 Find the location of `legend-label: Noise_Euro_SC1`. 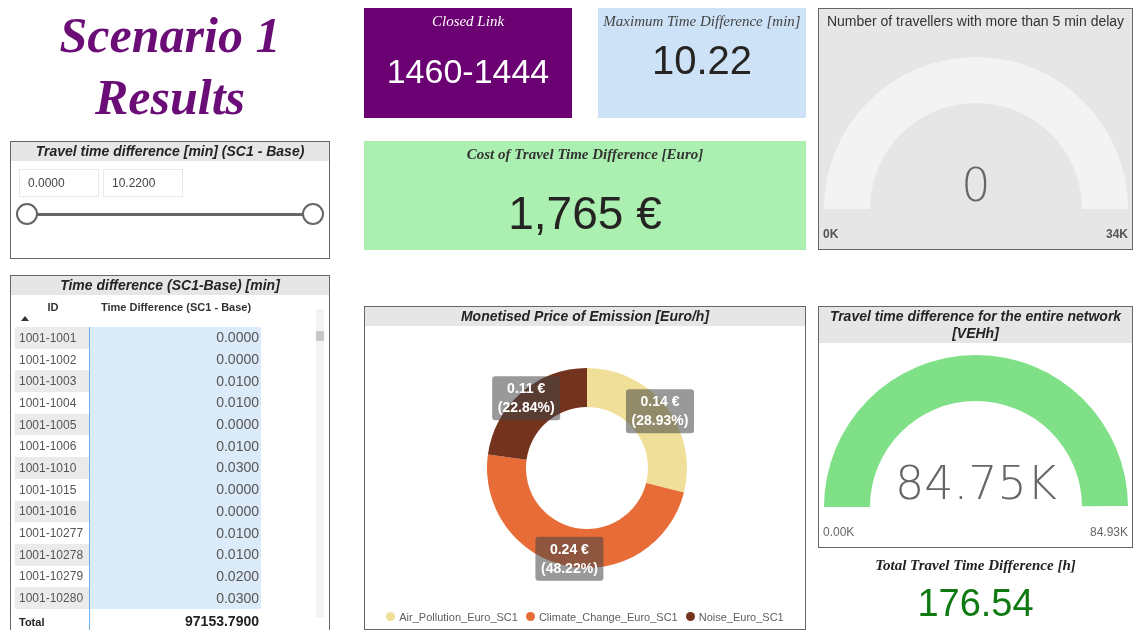

legend-label: Noise_Euro_SC1 is located at coordinates (741, 617).